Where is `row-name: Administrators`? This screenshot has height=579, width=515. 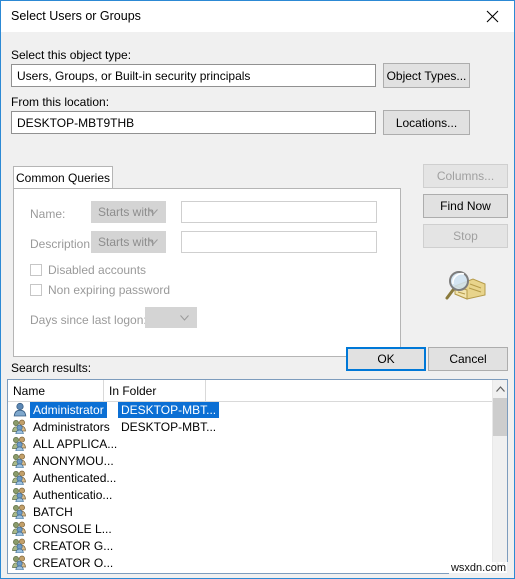
row-name: Administrators is located at coordinates (71, 426).